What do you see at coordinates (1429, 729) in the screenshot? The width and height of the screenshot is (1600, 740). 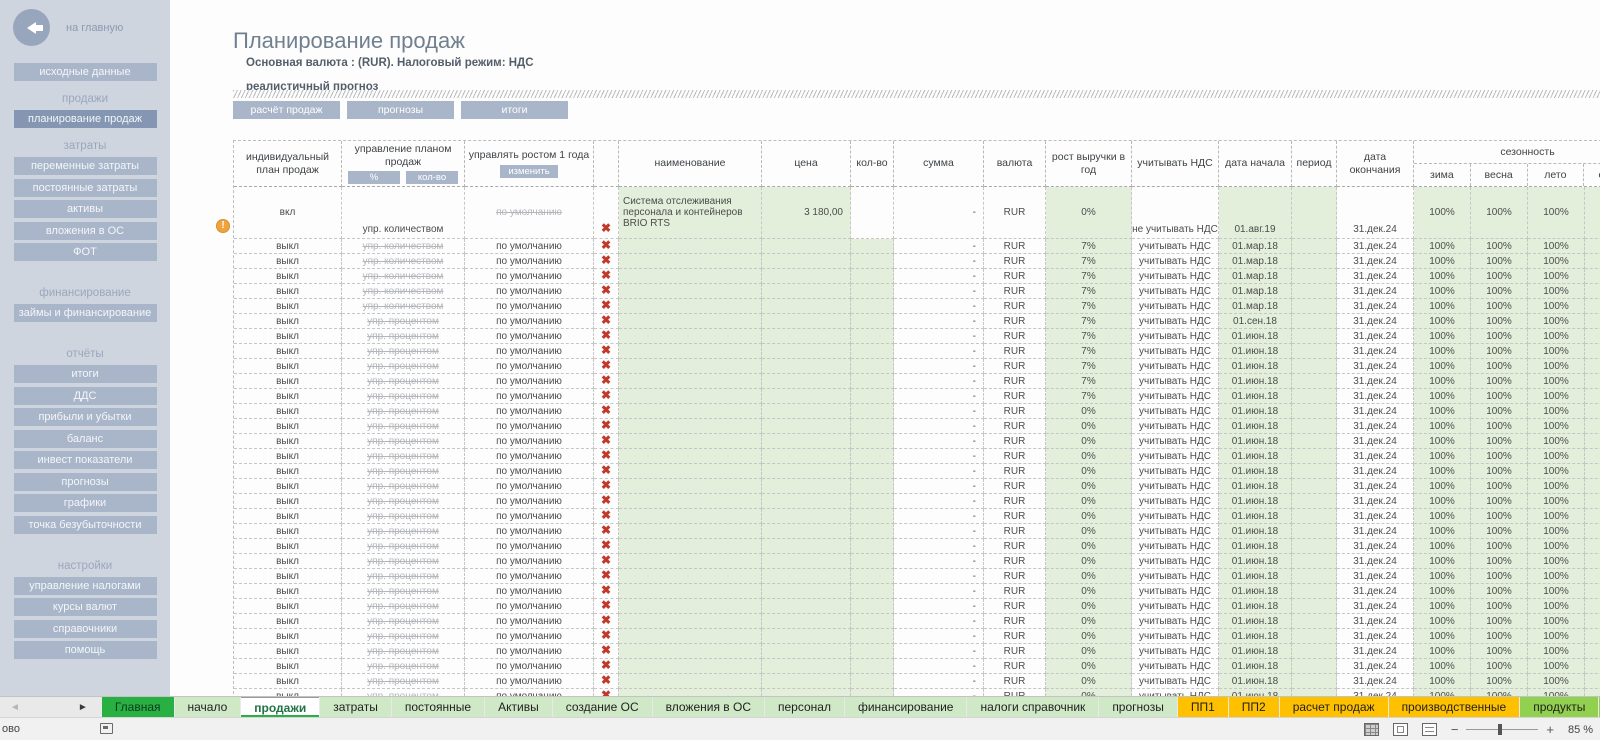 I see `page-break-view-icon` at bounding box center [1429, 729].